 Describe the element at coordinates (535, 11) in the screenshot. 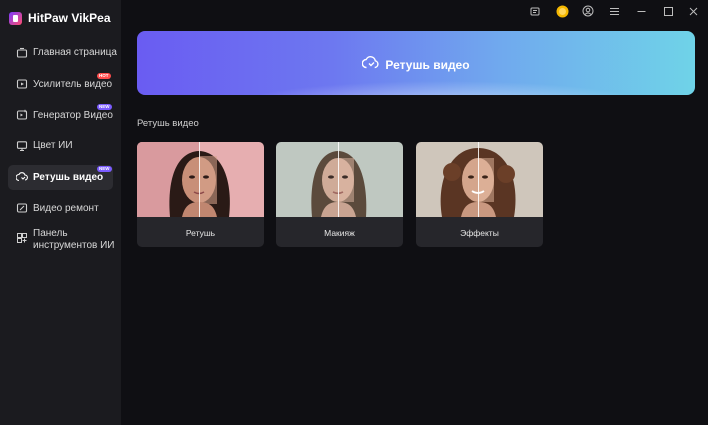

I see `message-icon` at that location.